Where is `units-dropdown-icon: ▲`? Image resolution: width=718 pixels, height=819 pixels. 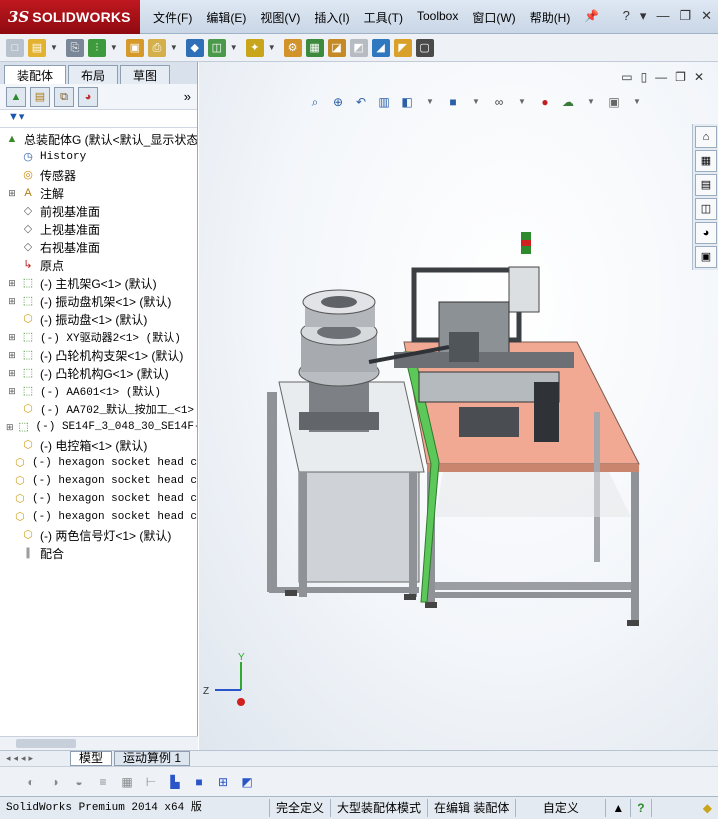
units-dropdown-icon: ▲ is located at coordinates (619, 808).